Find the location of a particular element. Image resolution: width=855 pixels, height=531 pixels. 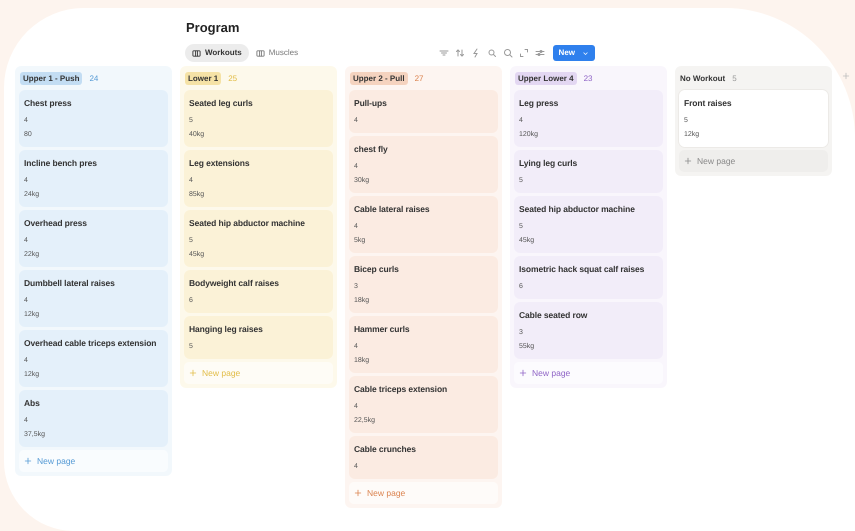

expand-icon is located at coordinates (523, 53).